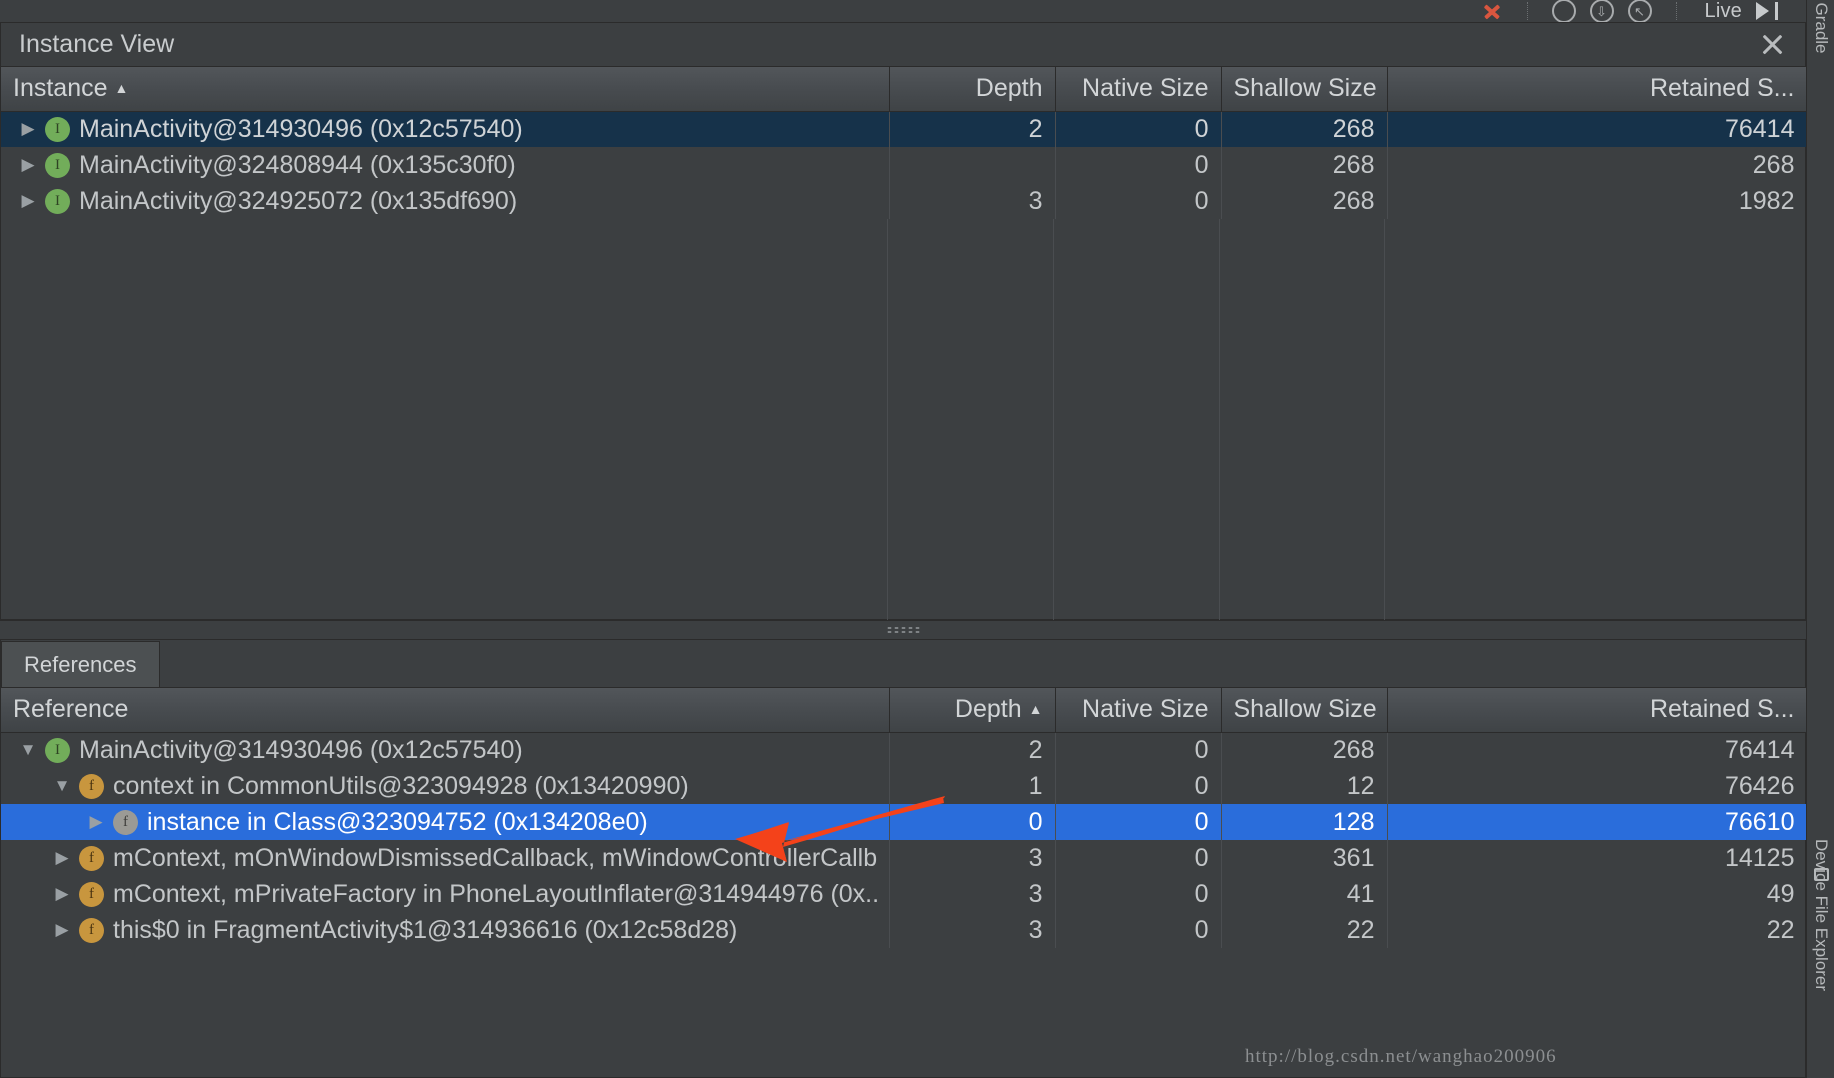 The height and width of the screenshot is (1078, 1834). What do you see at coordinates (445, 89) in the screenshot?
I see `column-header-instance: Instance ▲` at bounding box center [445, 89].